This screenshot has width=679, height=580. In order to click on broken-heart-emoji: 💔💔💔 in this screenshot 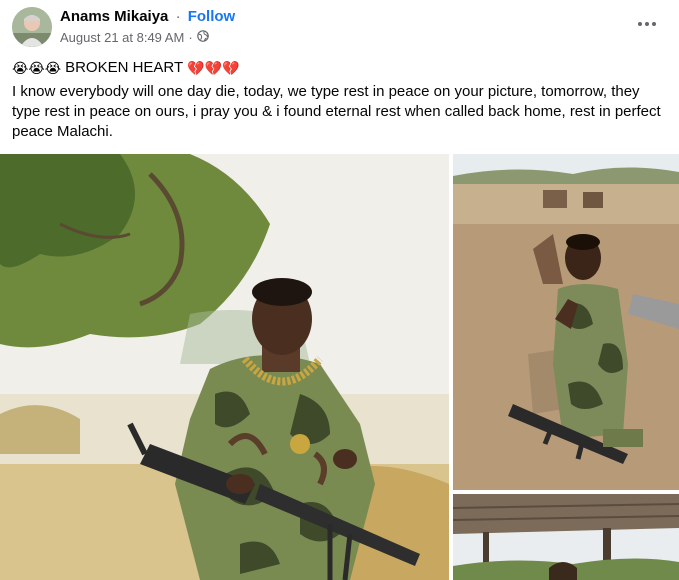, I will do `click(213, 68)`.